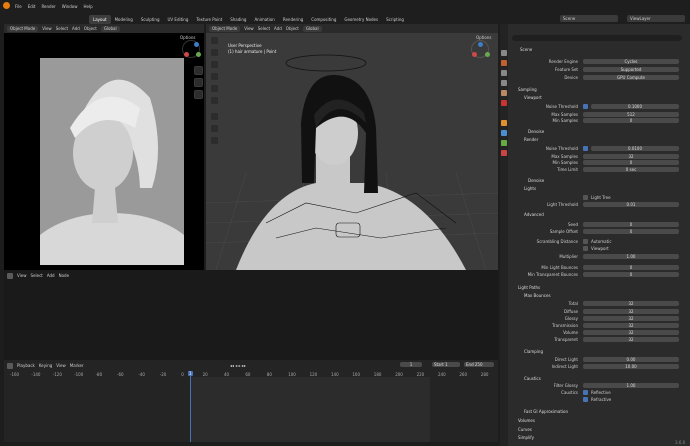  Describe the element at coordinates (631, 77) in the screenshot. I see `device-dropdown: GPU Compute` at that location.